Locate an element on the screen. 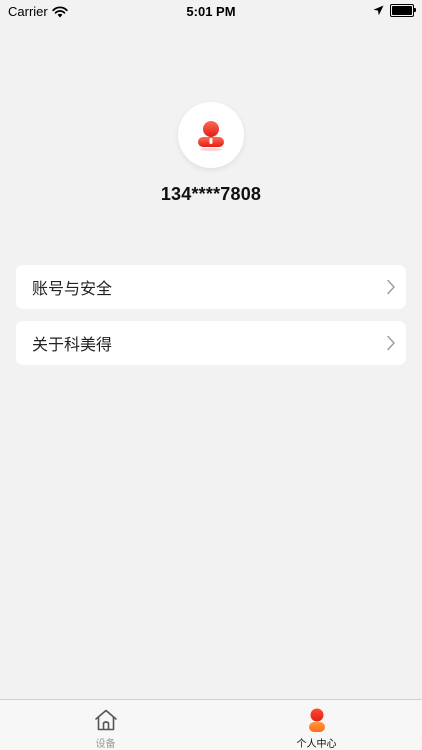 The image size is (422, 750). tab-profile: 个人中心 is located at coordinates (316, 725).